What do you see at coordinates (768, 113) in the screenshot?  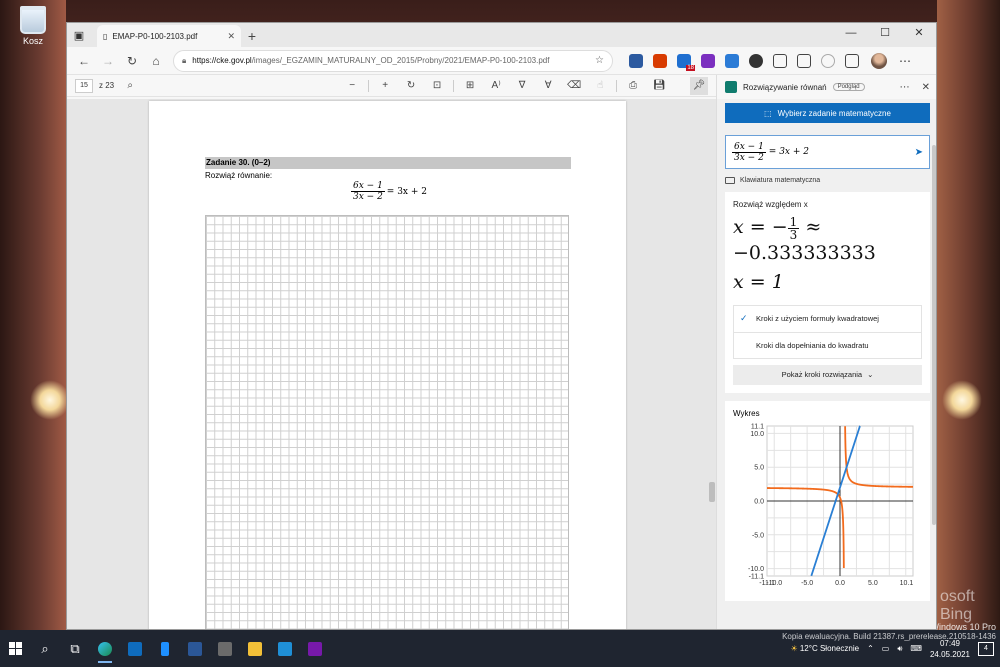 I see `select-area-icon: ⬚` at bounding box center [768, 113].